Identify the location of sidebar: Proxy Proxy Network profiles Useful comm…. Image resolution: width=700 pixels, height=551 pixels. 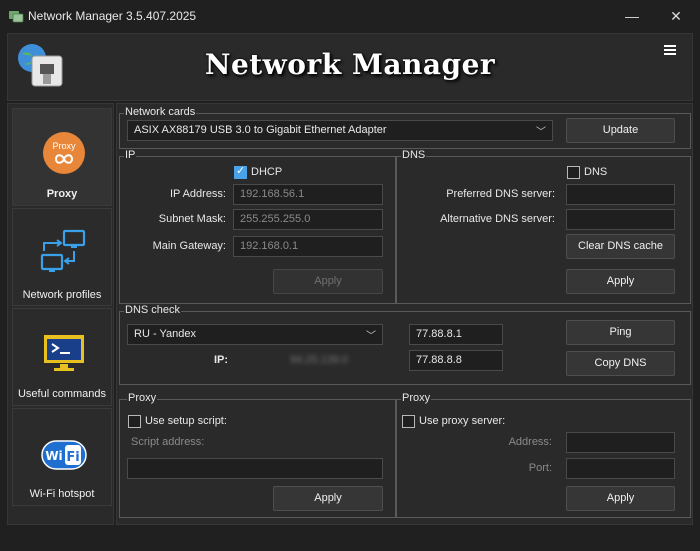
(60, 314).